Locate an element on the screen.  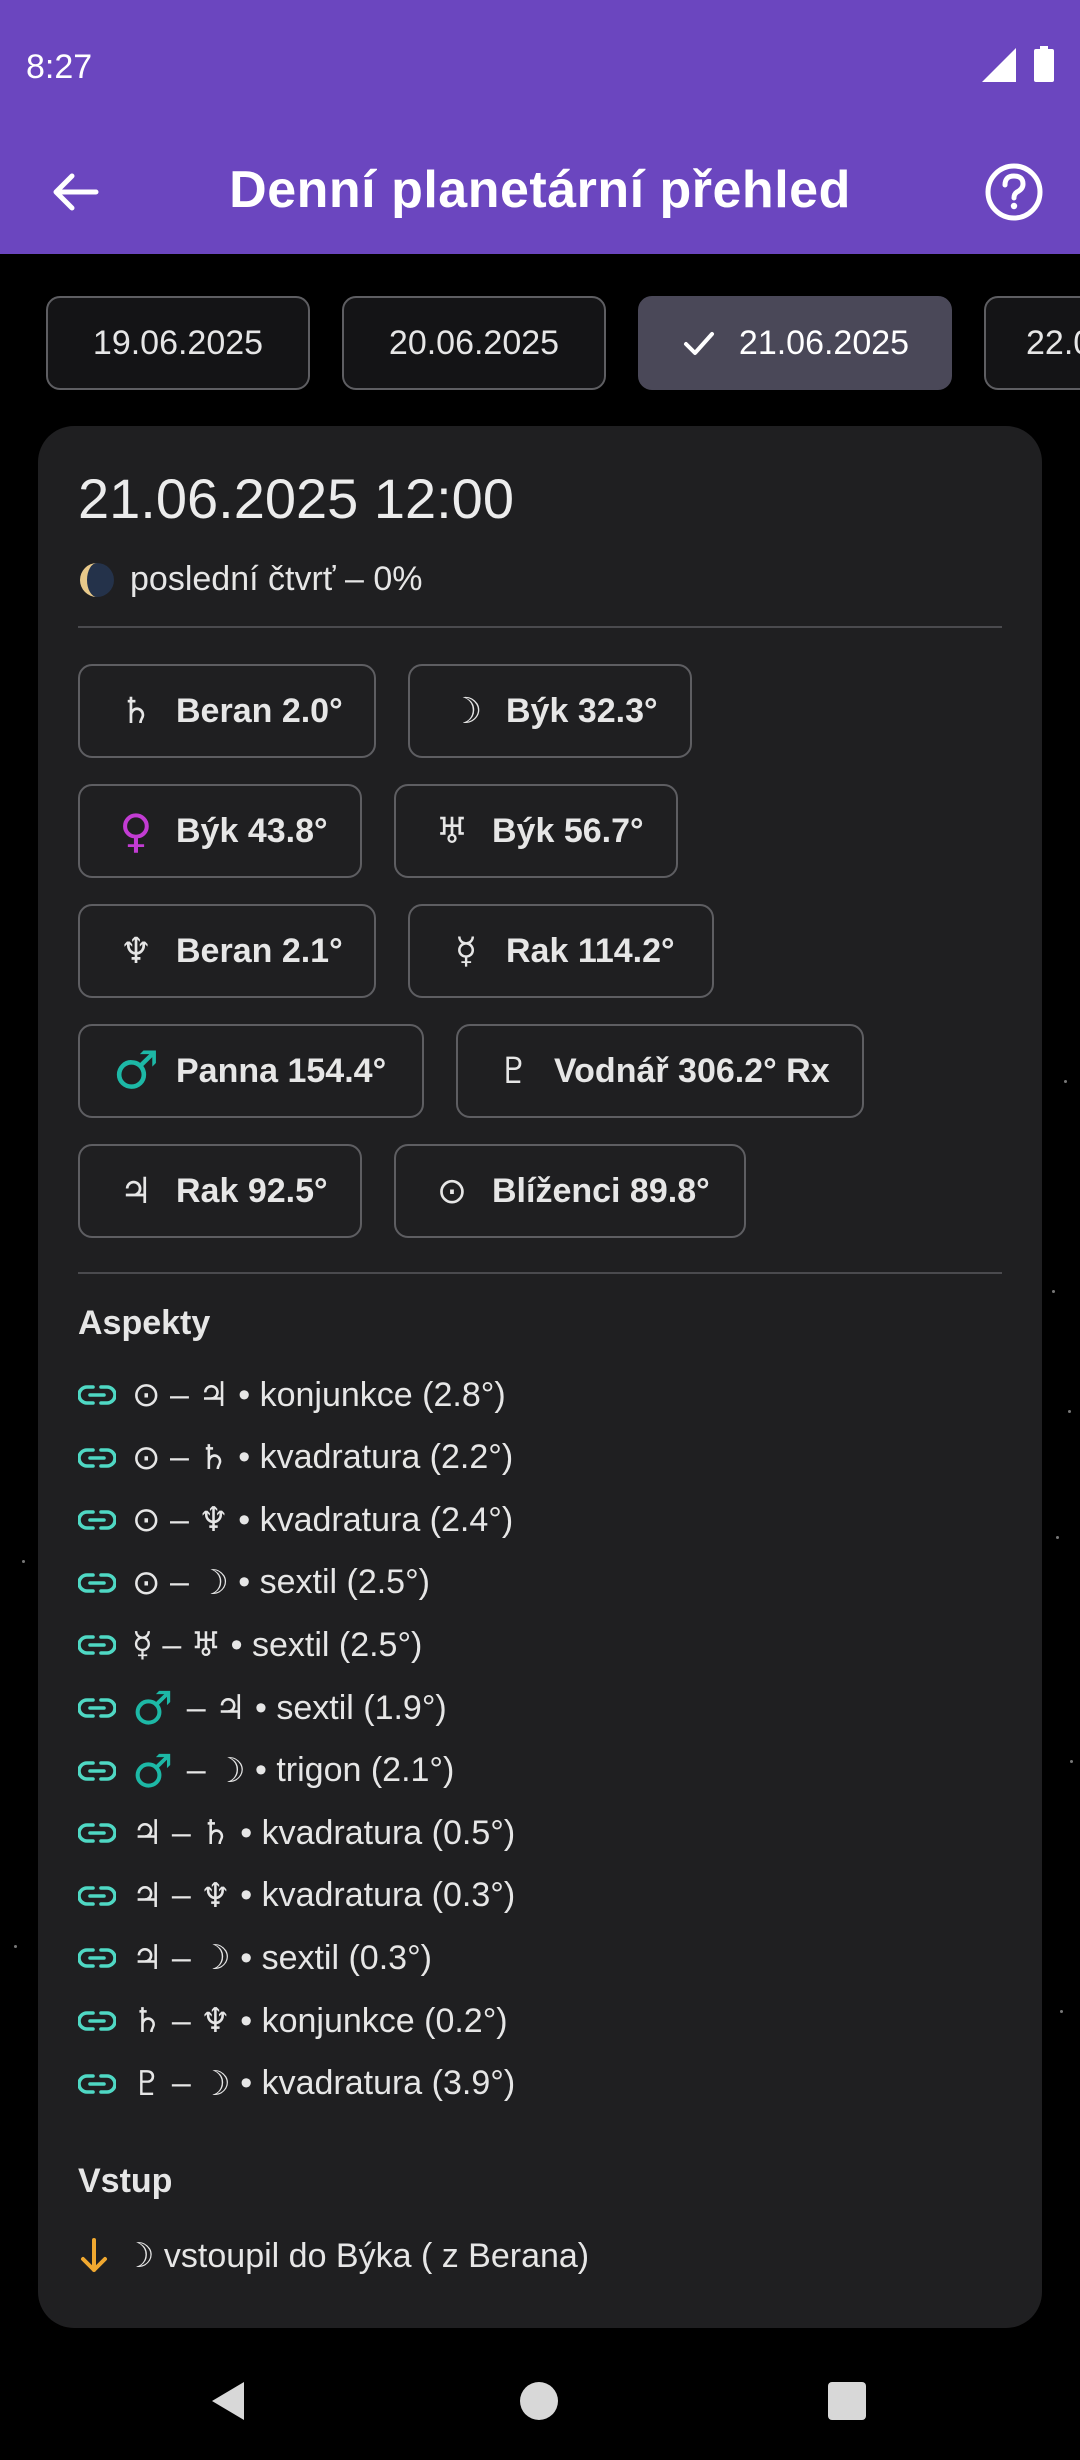
jupiter-icon: ♃ is located at coordinates (136, 1191).